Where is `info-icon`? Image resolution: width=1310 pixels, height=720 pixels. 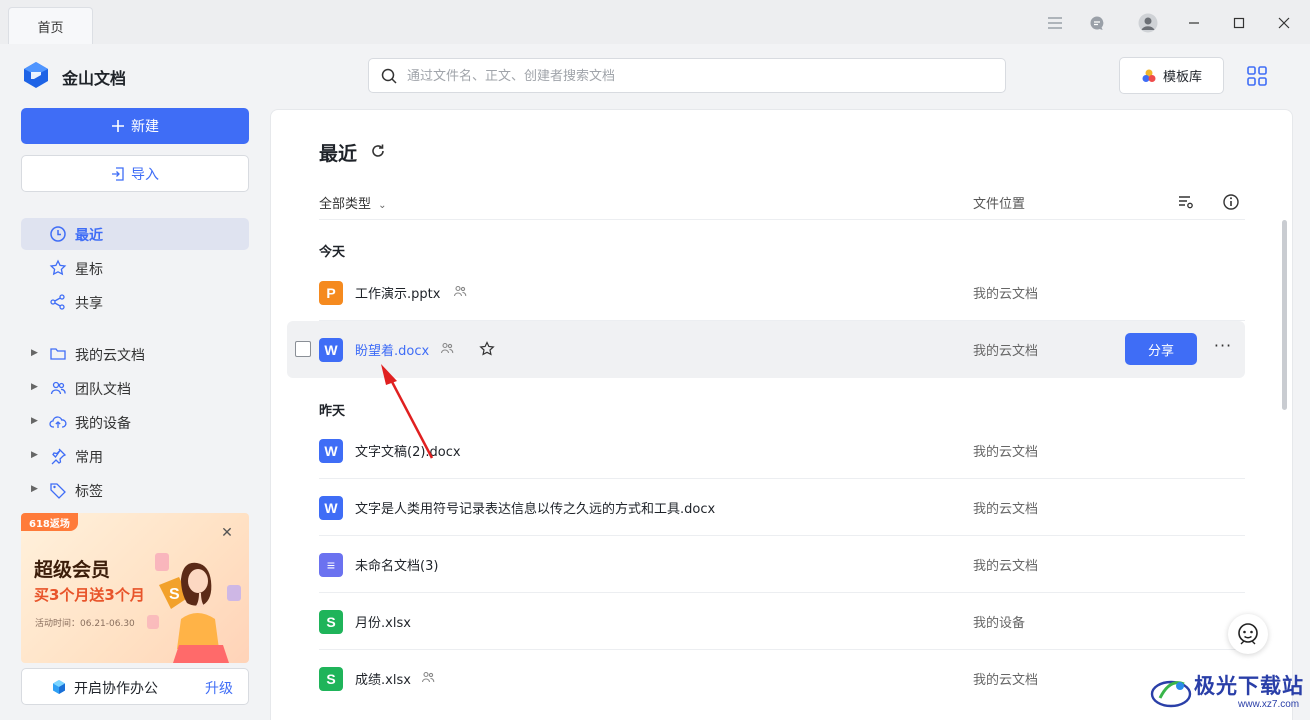
info-icon is located at coordinates (1231, 202).